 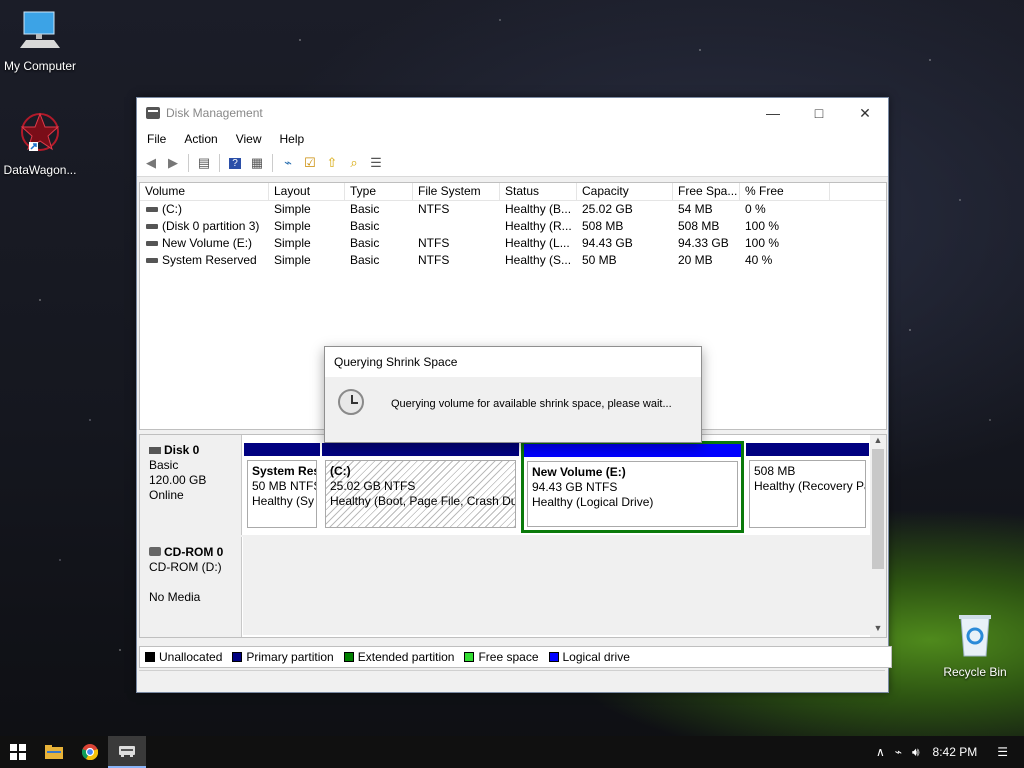 What do you see at coordinates (759, 260) in the screenshot?
I see `cell-percent-free: 40 %` at bounding box center [759, 260].